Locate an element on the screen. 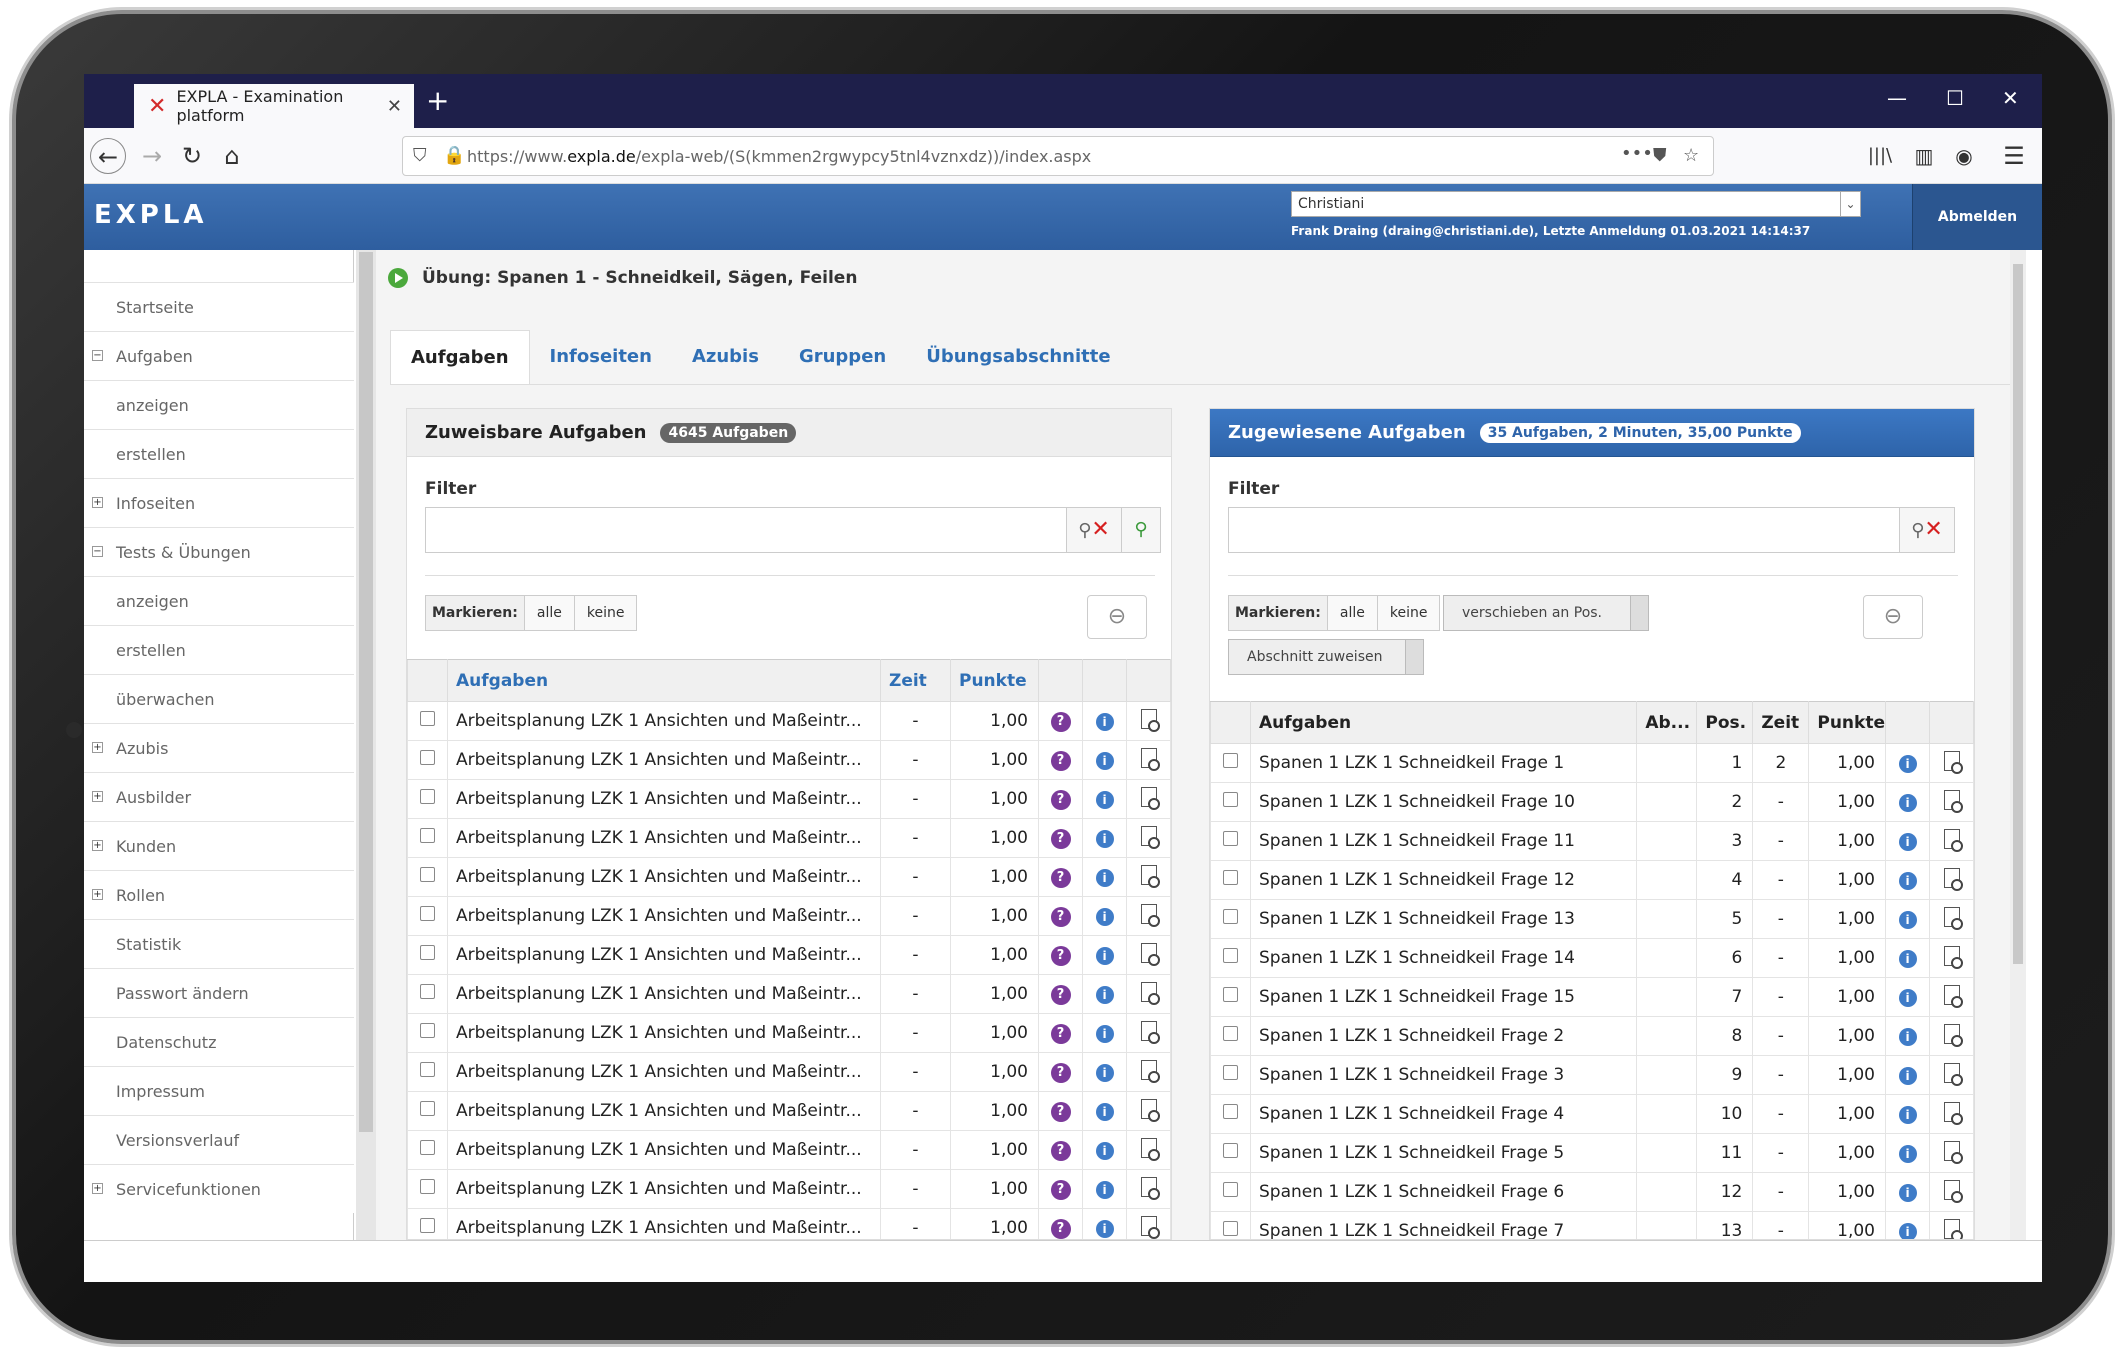 The height and width of the screenshot is (1354, 2125). advanced-search-button: ⚲ is located at coordinates (1141, 530).